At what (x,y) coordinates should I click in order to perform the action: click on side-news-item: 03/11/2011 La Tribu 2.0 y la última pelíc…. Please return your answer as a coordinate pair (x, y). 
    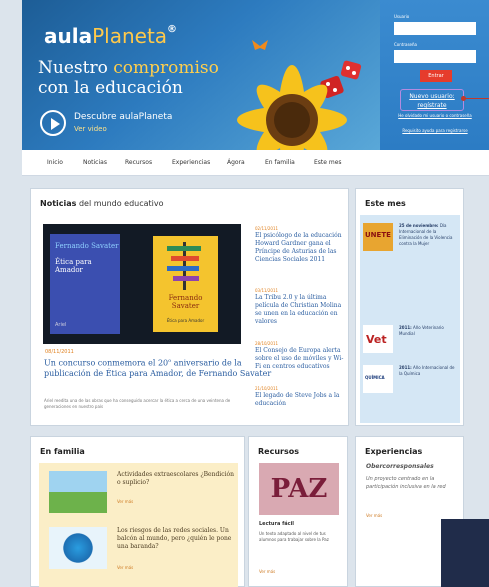
    Looking at the image, I should click on (301, 307).